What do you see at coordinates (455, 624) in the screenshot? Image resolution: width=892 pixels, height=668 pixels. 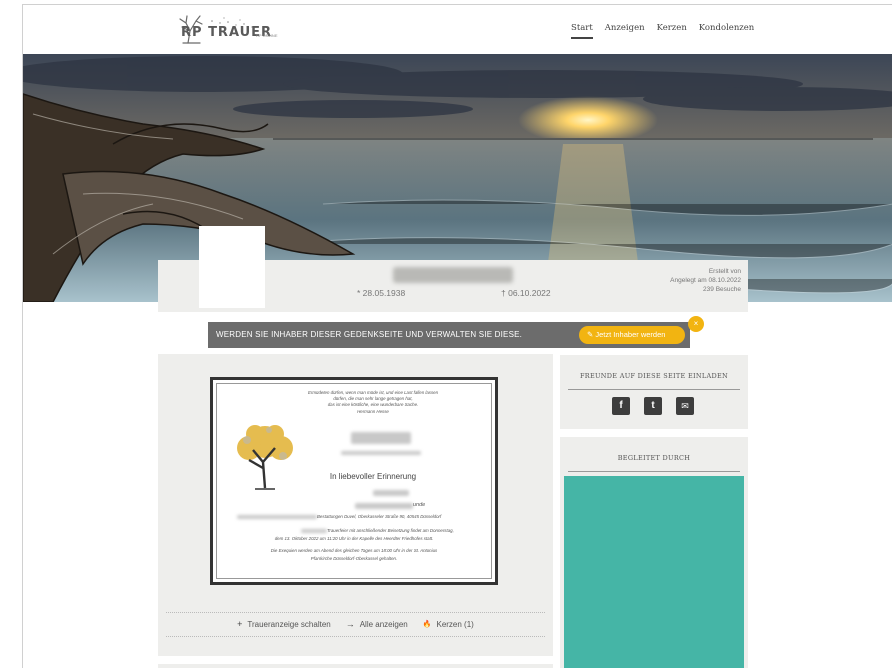 I see `candles-label: Kerzen (1)` at bounding box center [455, 624].